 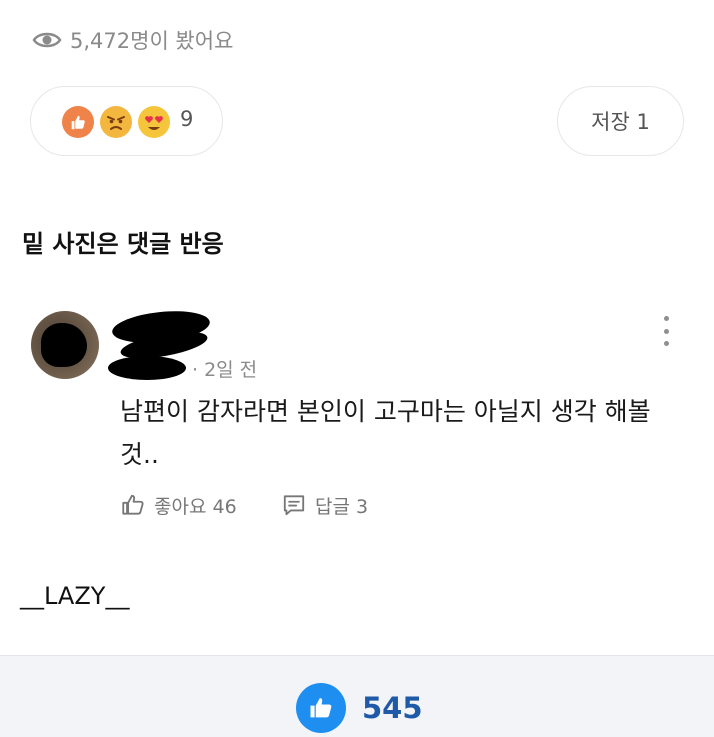 What do you see at coordinates (392, 708) in the screenshot?
I see `like-count: 545` at bounding box center [392, 708].